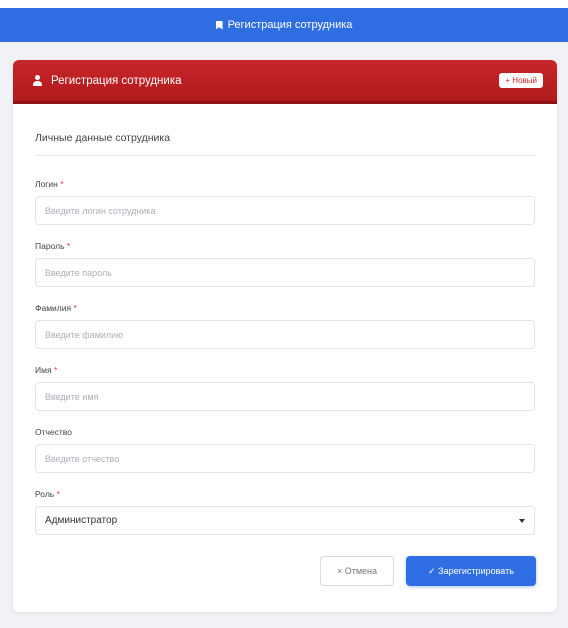 This screenshot has height=628, width=568. Describe the element at coordinates (290, 25) in the screenshot. I see `topbar-title: Регистрация сотрудника` at that location.